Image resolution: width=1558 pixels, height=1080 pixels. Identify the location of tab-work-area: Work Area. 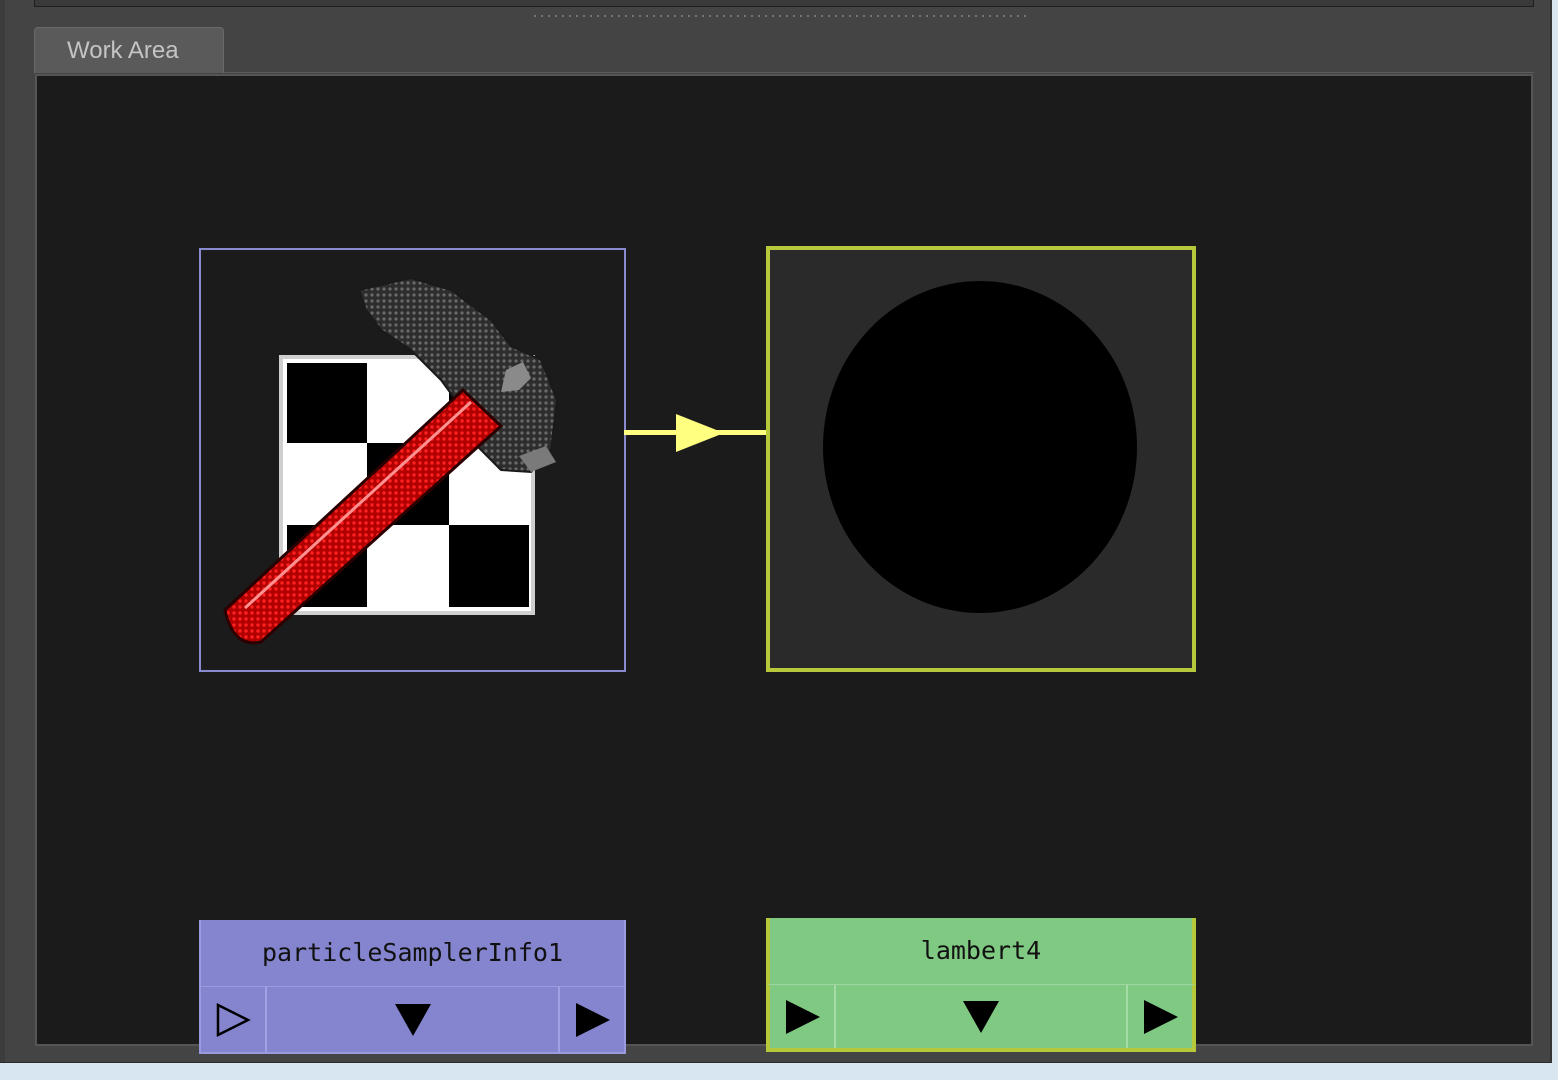
(129, 50).